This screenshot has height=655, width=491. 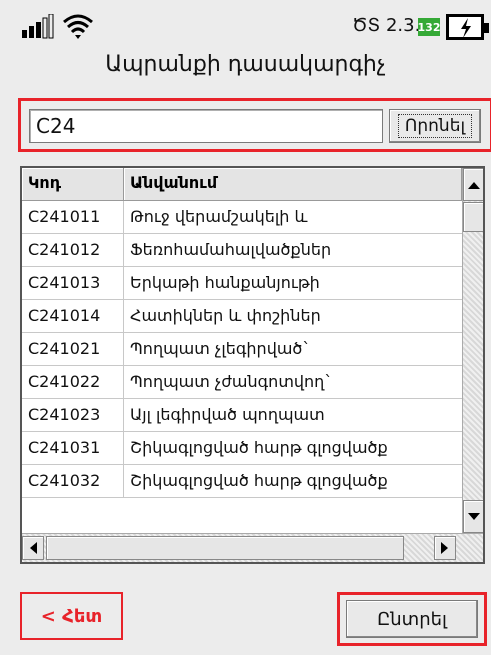 I want to click on search-button-label: Որոնել, so click(x=435, y=126).